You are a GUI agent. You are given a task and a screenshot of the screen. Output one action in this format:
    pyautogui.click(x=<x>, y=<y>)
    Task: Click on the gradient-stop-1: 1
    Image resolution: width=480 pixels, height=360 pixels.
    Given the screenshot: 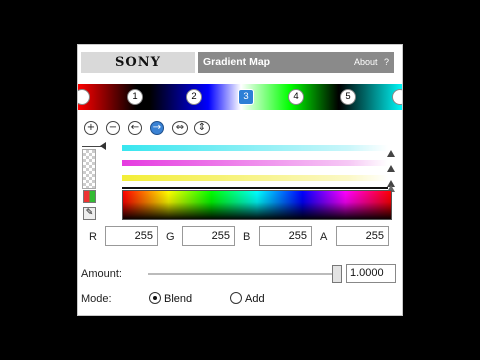 What is the action you would take?
    pyautogui.click(x=135, y=97)
    